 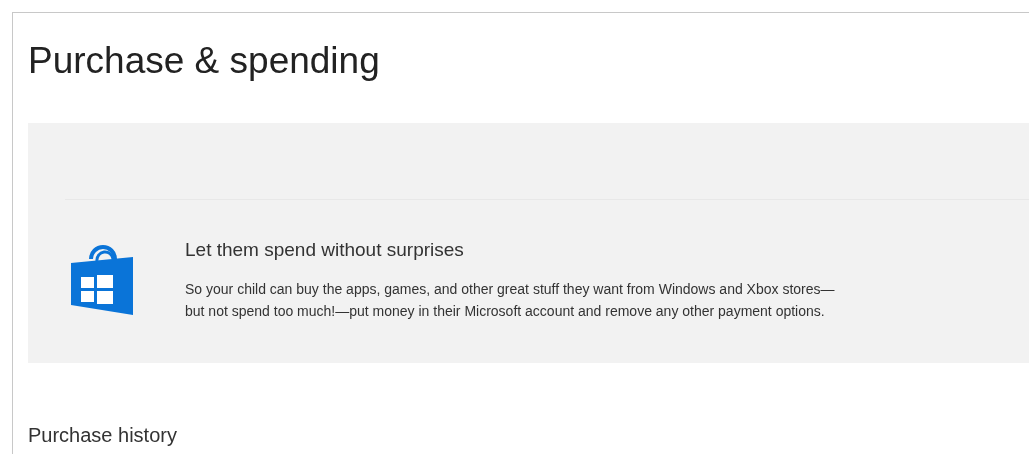 I want to click on banner-text: So your child can buy the apps, games, and other great stuff they want from Windows and Xbox stores— but not spend too much!—put money in their Microsoft account and remove any other payment options., so click(x=510, y=300).